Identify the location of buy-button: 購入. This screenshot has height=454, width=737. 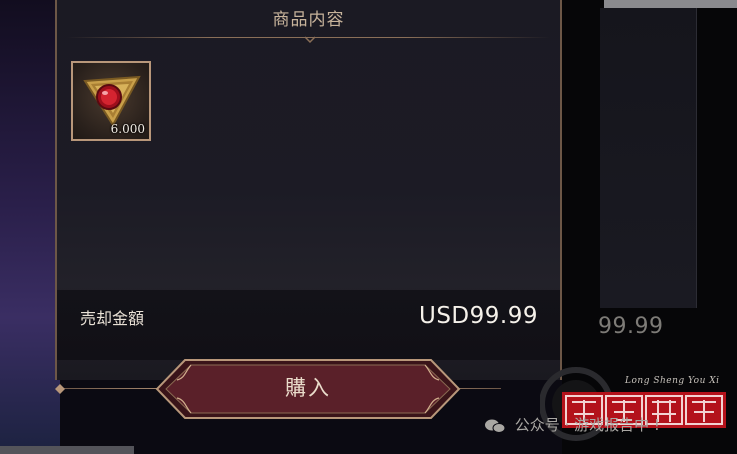
(308, 389).